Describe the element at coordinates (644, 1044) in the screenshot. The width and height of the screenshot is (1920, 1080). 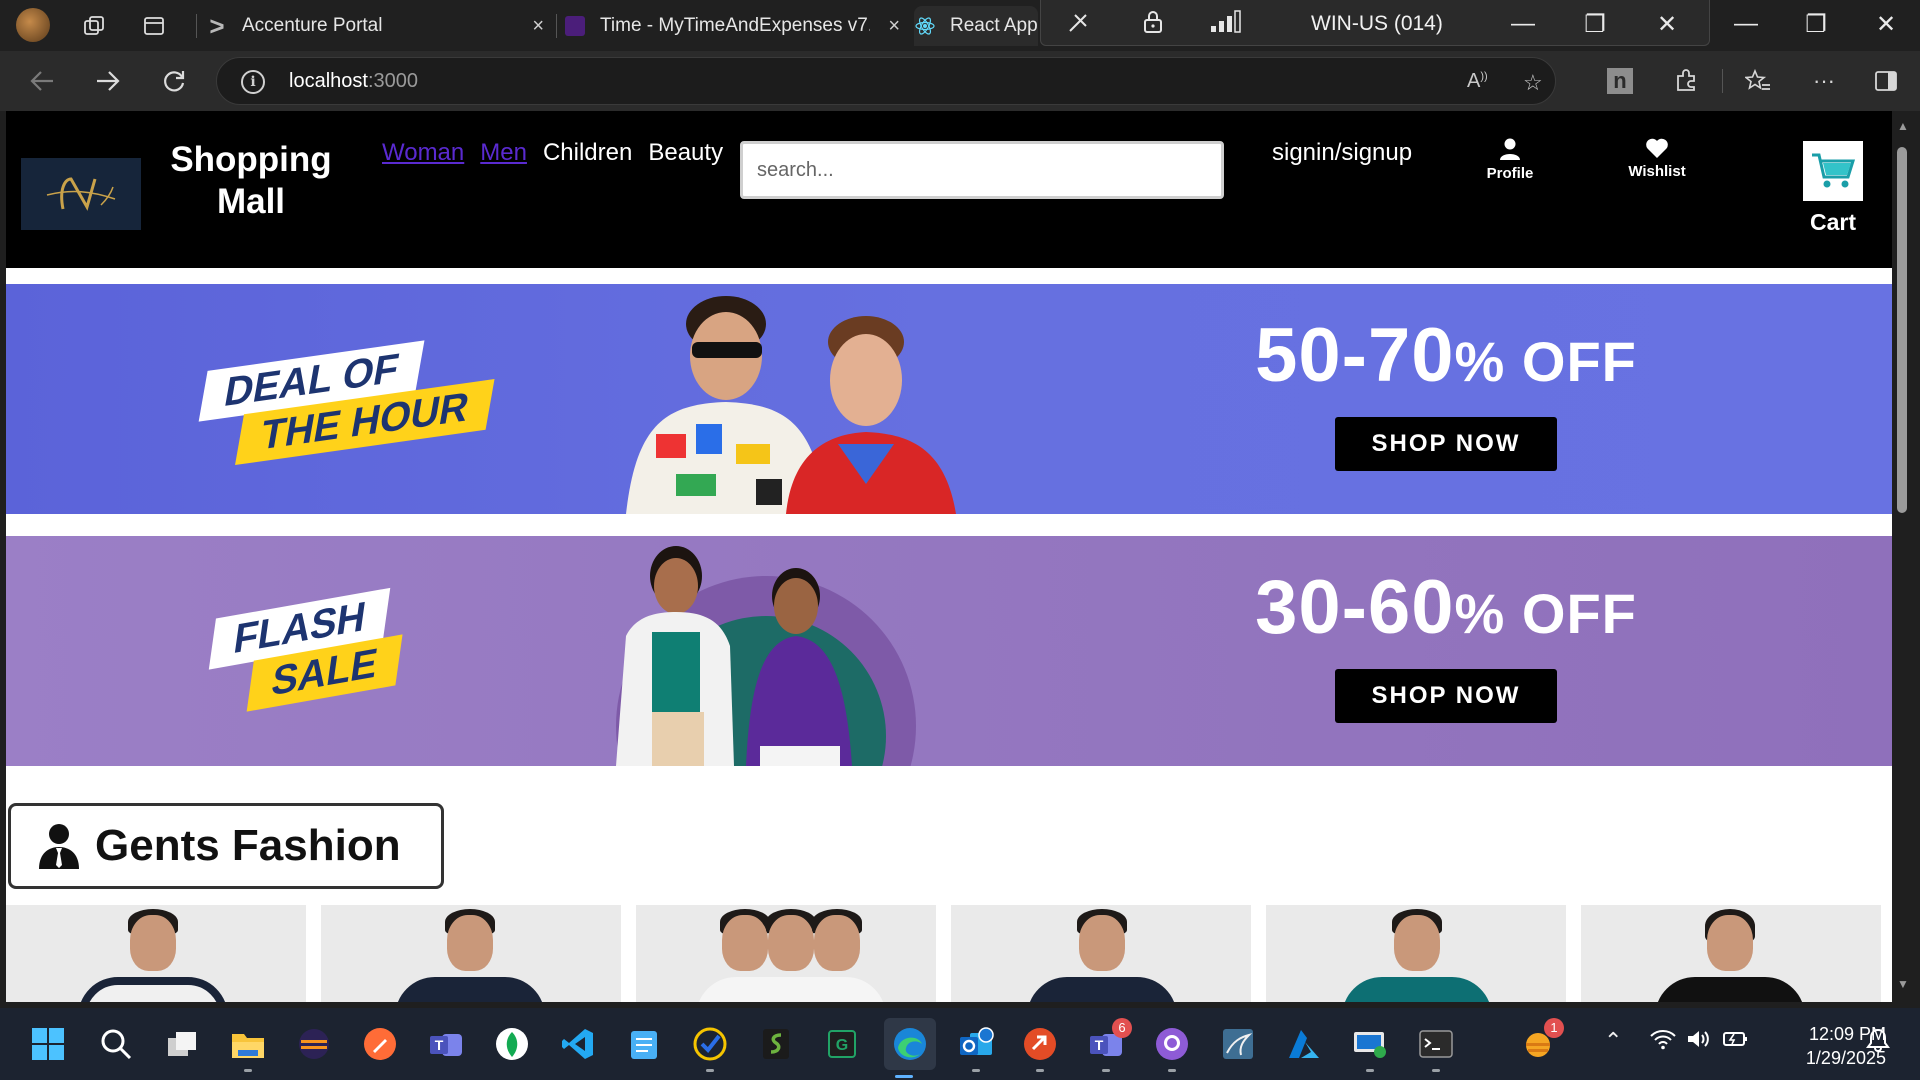
I see `notepad-icon` at that location.